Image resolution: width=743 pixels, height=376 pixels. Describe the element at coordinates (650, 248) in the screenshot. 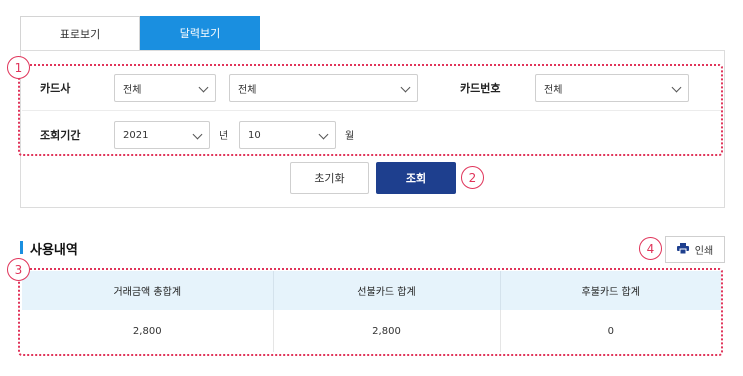

I see `annotation-marker-4: 4` at that location.